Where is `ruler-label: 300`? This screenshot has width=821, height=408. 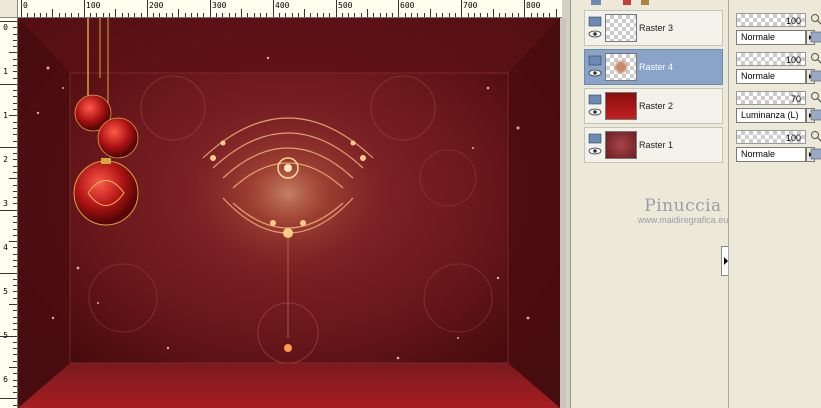
ruler-label: 300 is located at coordinates (219, 5).